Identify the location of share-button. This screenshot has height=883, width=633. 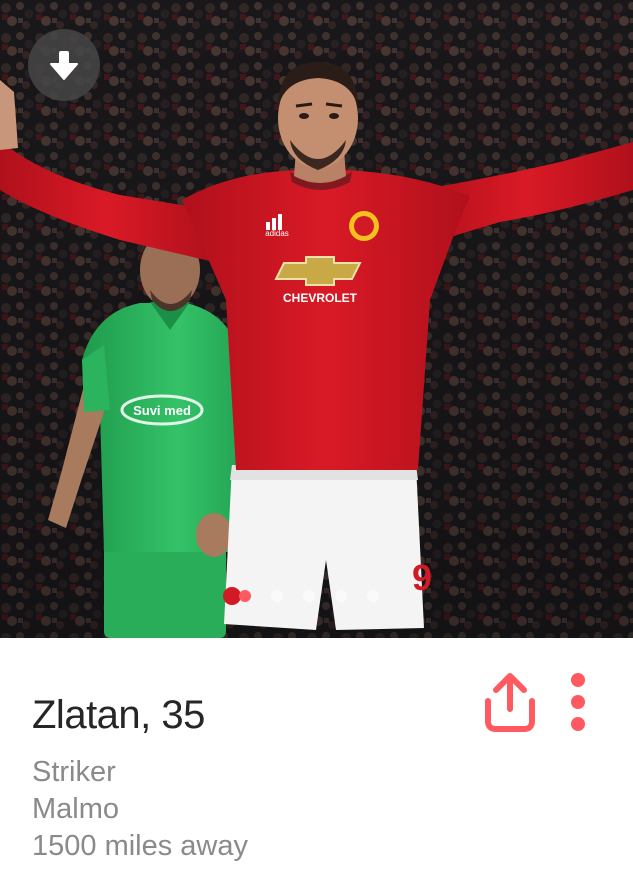
(510, 703).